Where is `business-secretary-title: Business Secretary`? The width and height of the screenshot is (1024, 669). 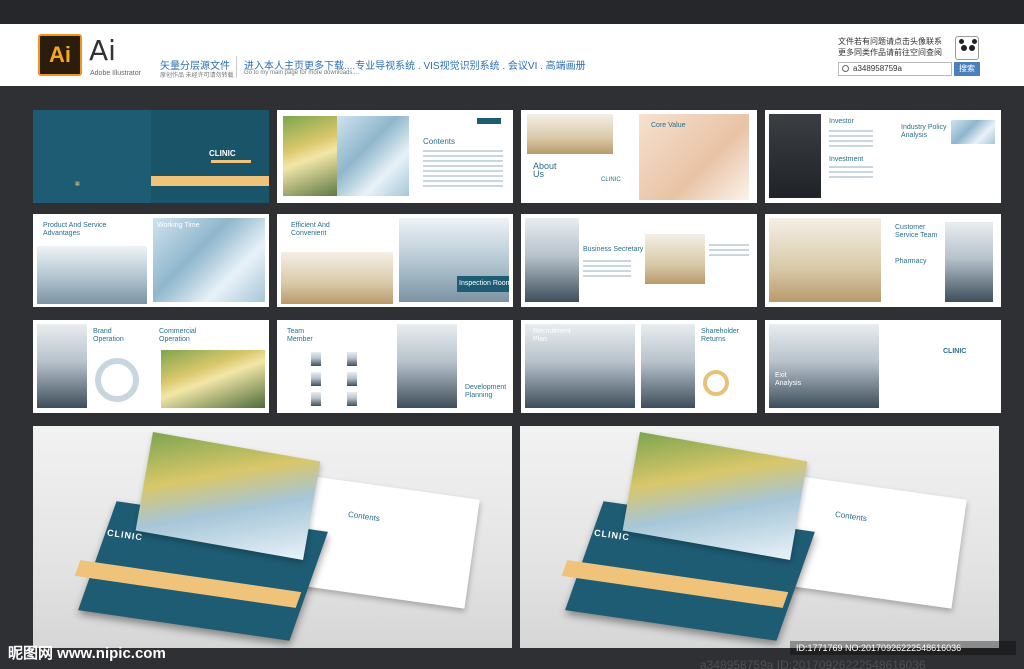 business-secretary-title: Business Secretary is located at coordinates (613, 249).